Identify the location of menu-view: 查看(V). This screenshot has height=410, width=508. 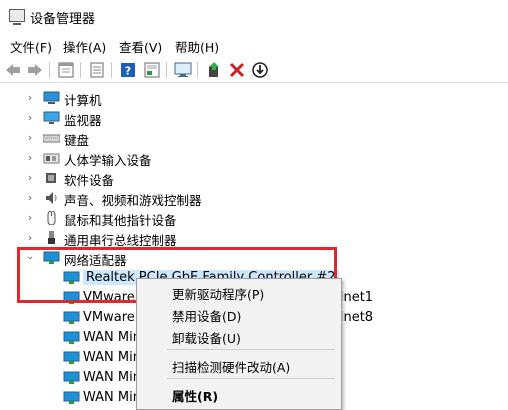
(140, 46).